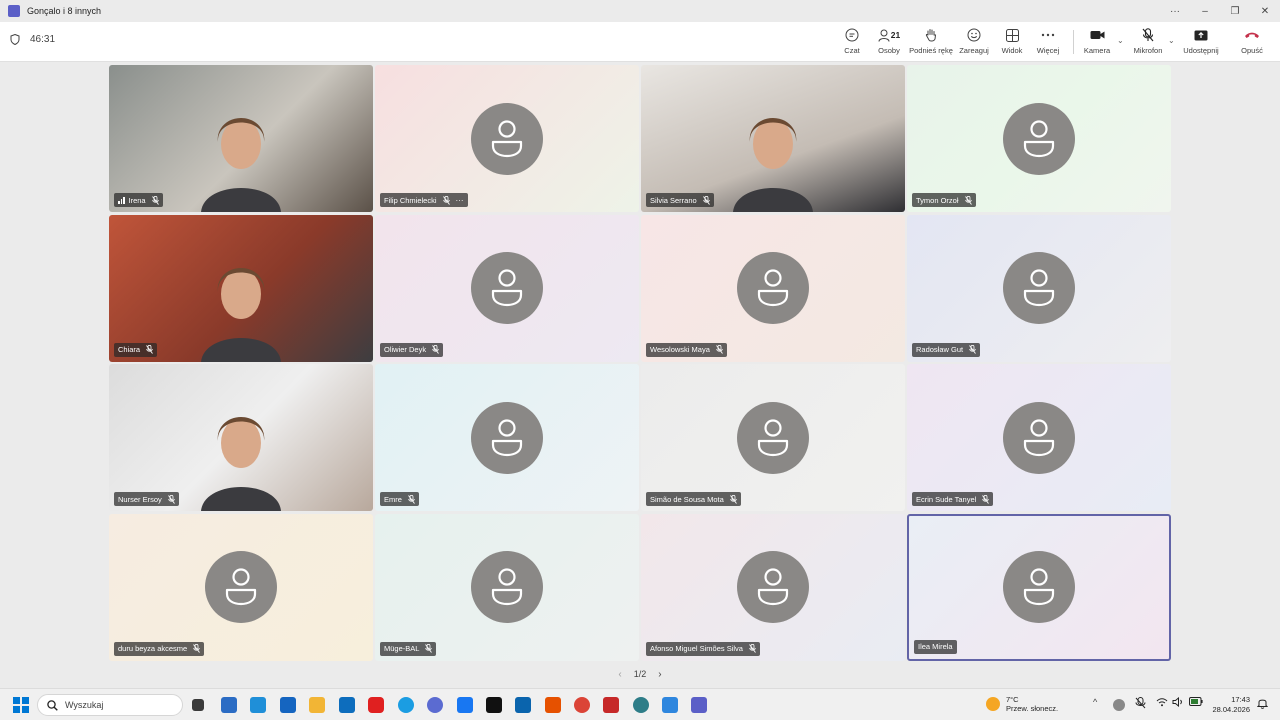 The width and height of the screenshot is (1280, 720). I want to click on camera-button: Kamera, so click(1097, 42).